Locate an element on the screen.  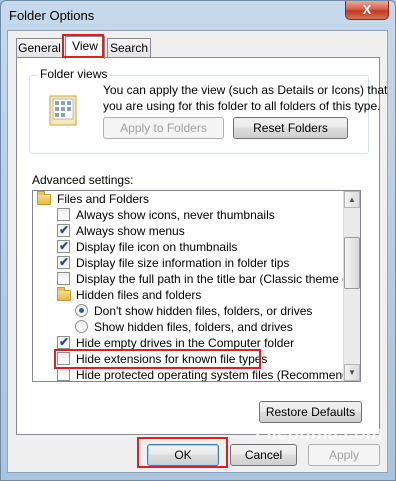
cancel-button: Cancel is located at coordinates (263, 455).